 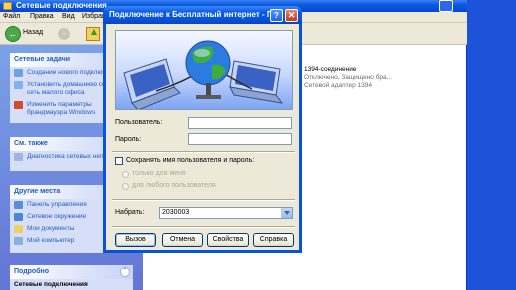 I want to click on dial-label: Набрать:, so click(x=130, y=212).